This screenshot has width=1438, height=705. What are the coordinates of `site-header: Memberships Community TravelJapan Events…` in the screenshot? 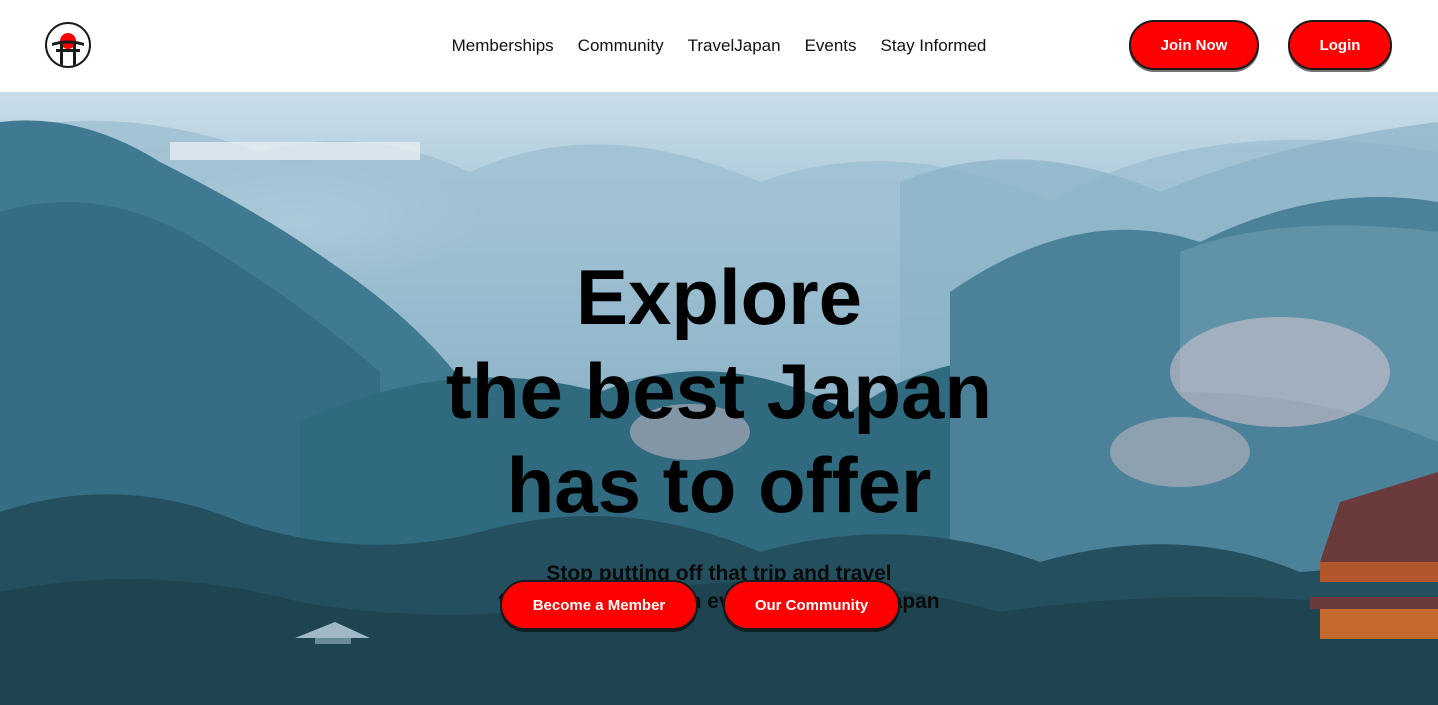 It's located at (719, 46).